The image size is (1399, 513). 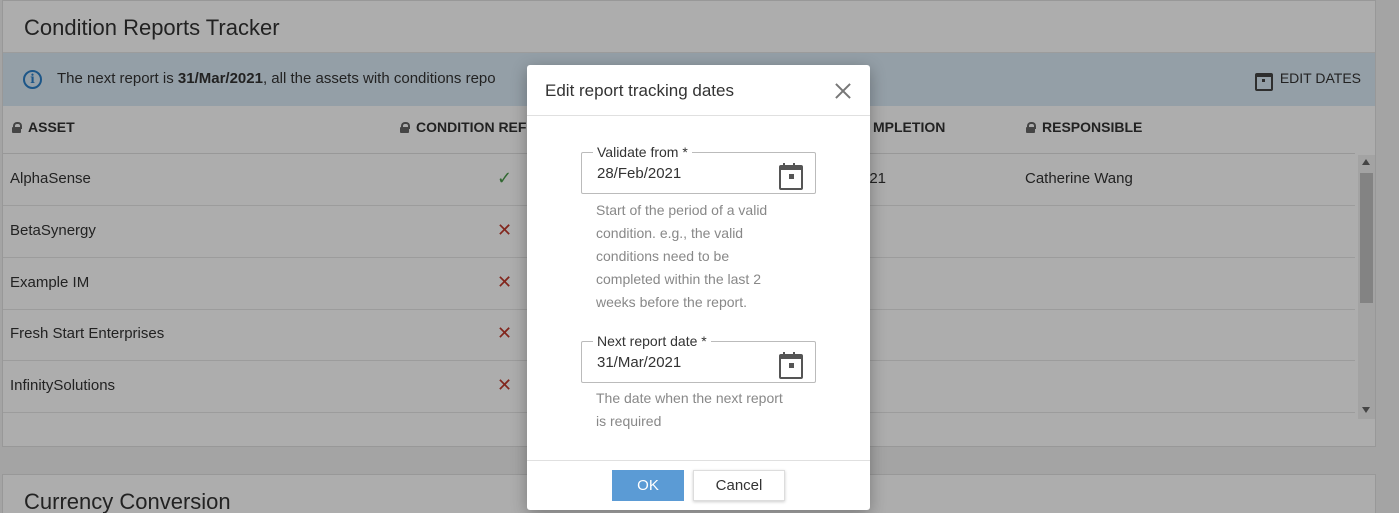 What do you see at coordinates (639, 90) in the screenshot?
I see `dialog-title: Edit report tracking dates` at bounding box center [639, 90].